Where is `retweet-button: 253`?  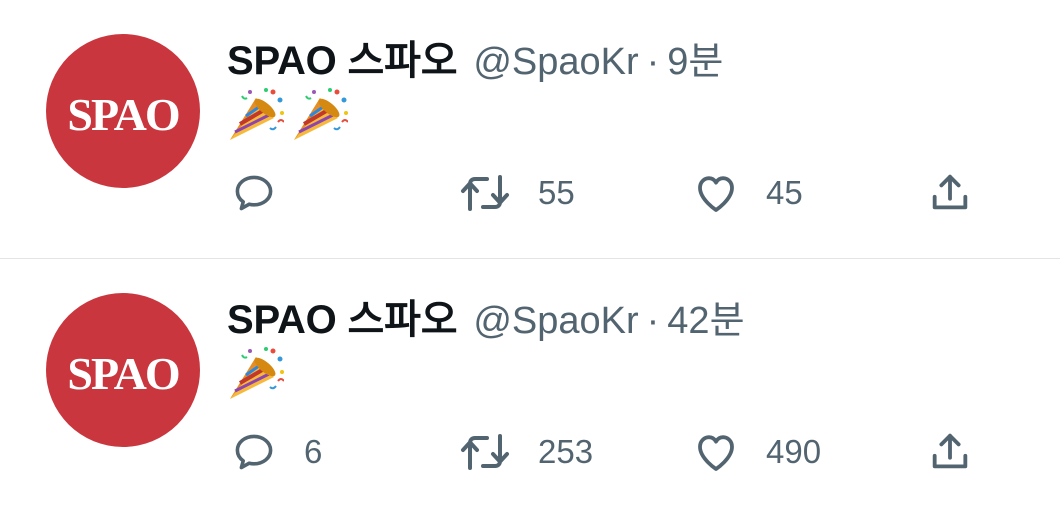 retweet-button: 253 is located at coordinates (525, 452).